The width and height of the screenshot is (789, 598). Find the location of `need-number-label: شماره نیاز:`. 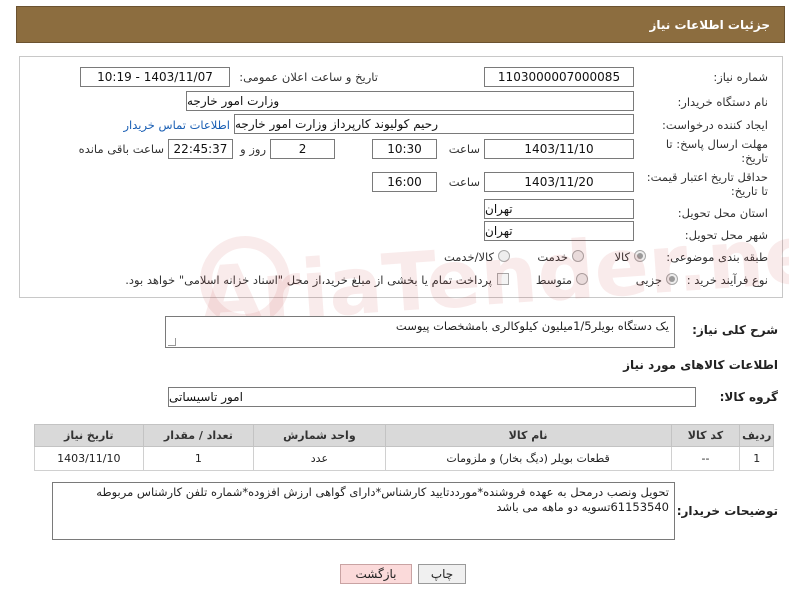

need-number-label: شماره نیاز: is located at coordinates (740, 77).